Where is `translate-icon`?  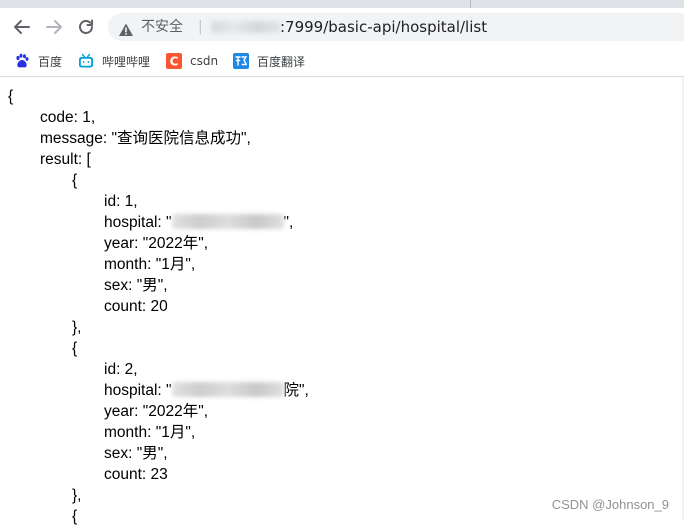
translate-icon is located at coordinates (241, 61).